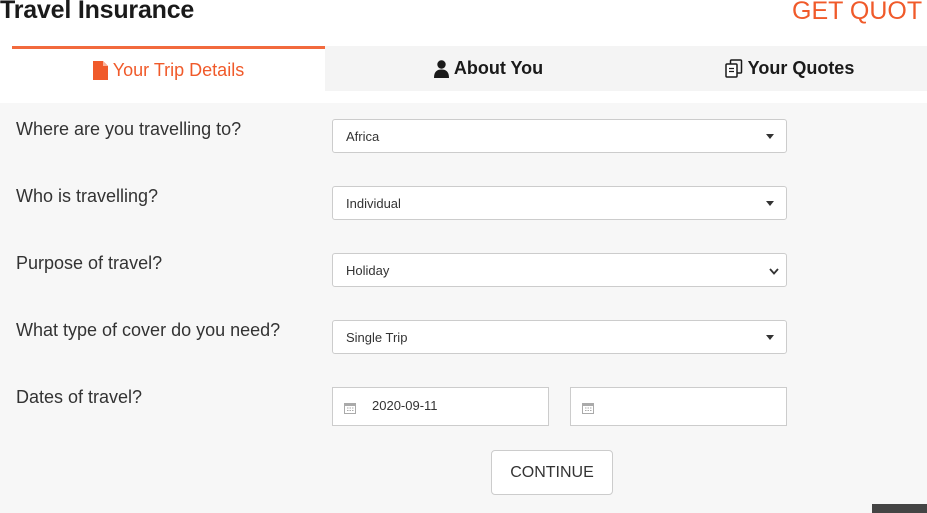 The height and width of the screenshot is (513, 927). I want to click on dates-label: Dates of travel?, so click(79, 397).